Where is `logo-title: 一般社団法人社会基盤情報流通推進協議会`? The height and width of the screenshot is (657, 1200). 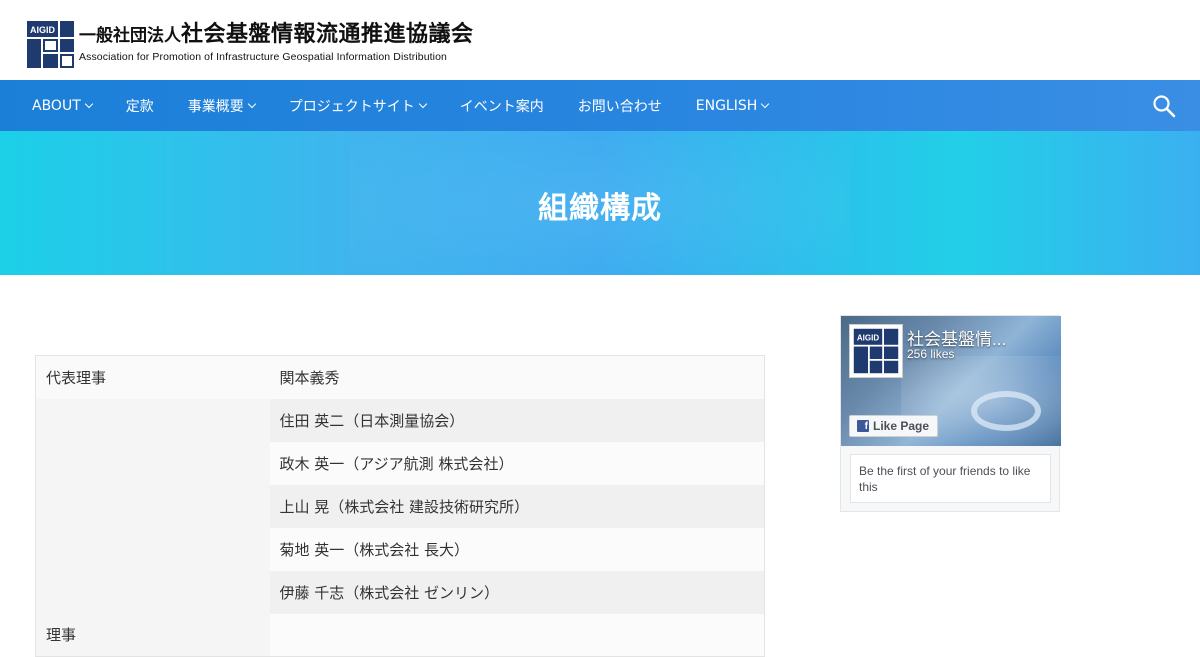 logo-title: 一般社団法人社会基盤情報流通推進協議会 is located at coordinates (276, 35).